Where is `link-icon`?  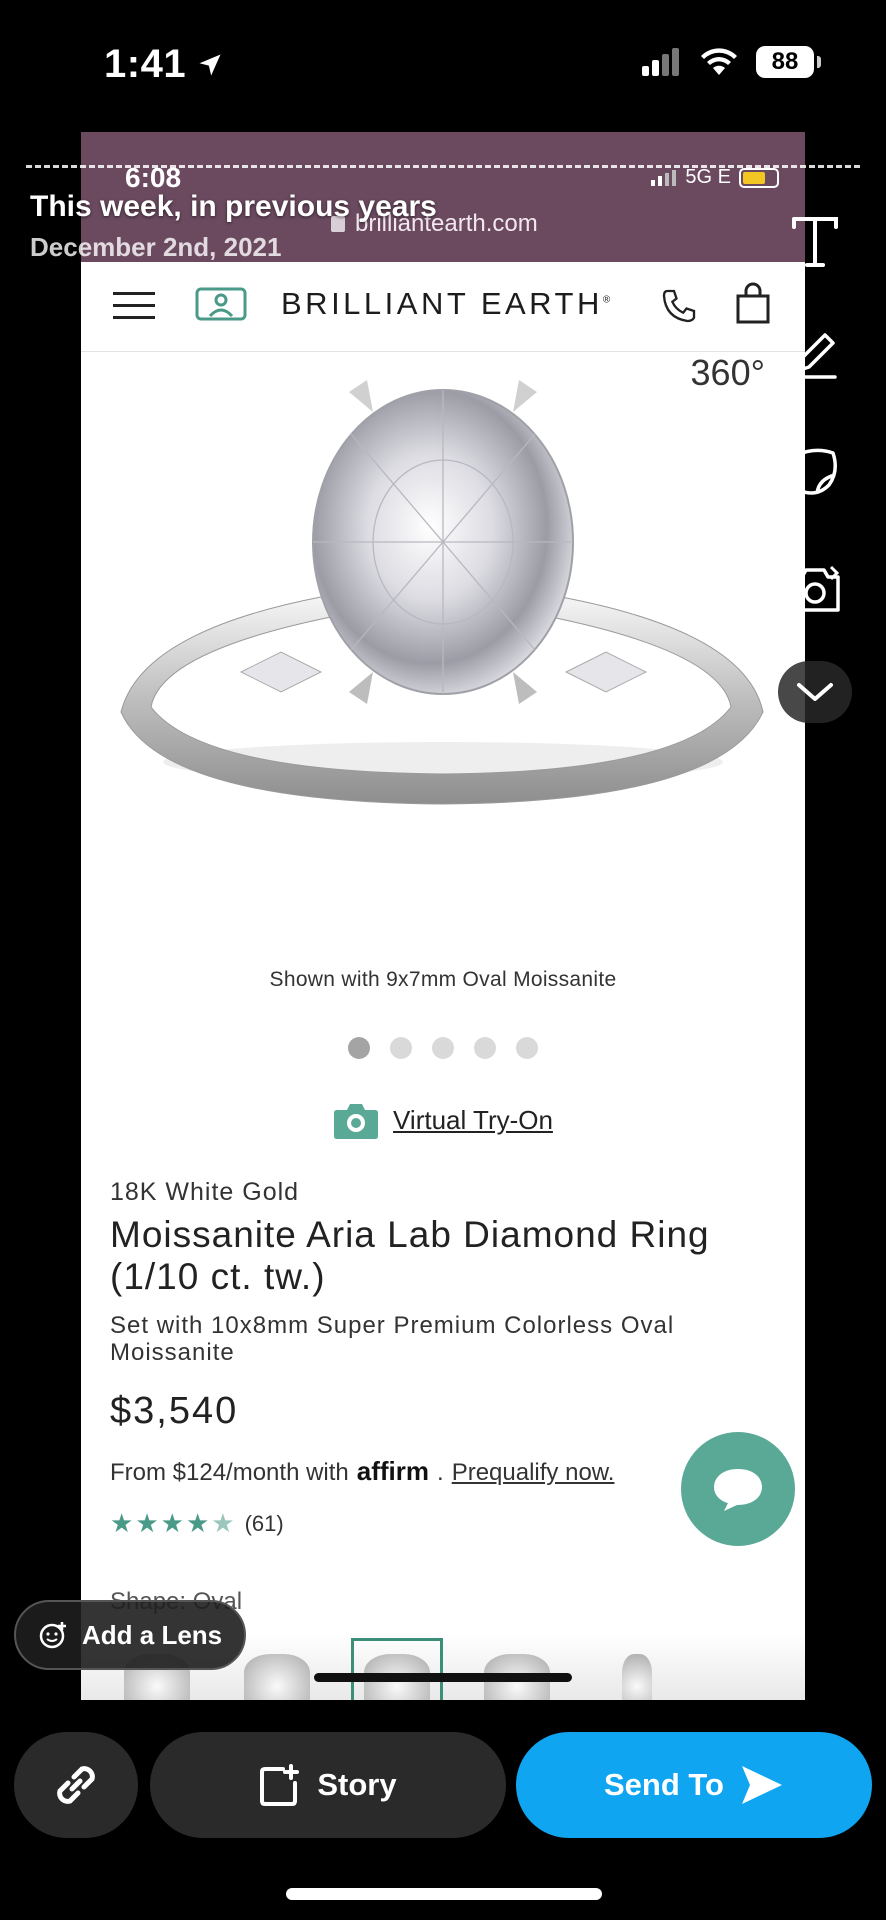
link-icon is located at coordinates (76, 1785).